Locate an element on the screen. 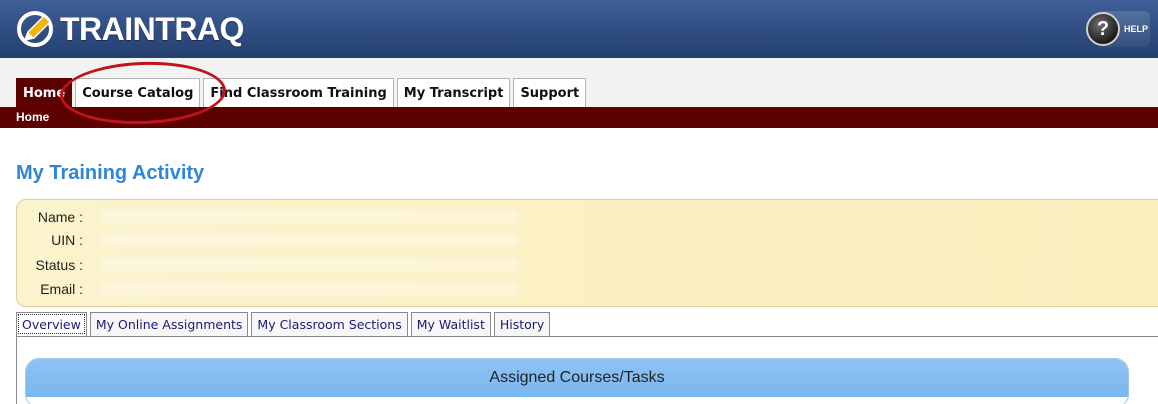 The height and width of the screenshot is (404, 1158). help-button: ? HELP is located at coordinates (1118, 29).